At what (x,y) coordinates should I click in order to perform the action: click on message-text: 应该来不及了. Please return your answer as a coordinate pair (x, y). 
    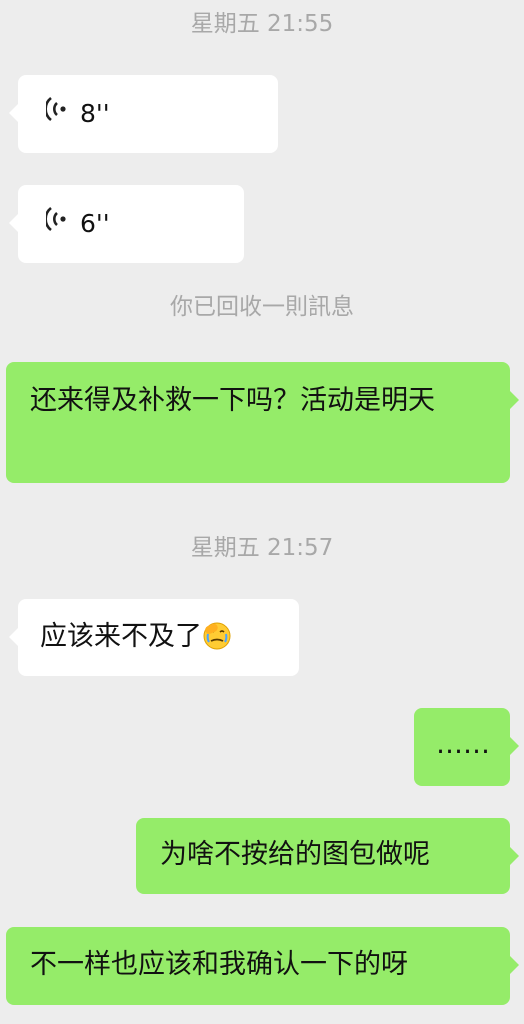
    Looking at the image, I should click on (121, 636).